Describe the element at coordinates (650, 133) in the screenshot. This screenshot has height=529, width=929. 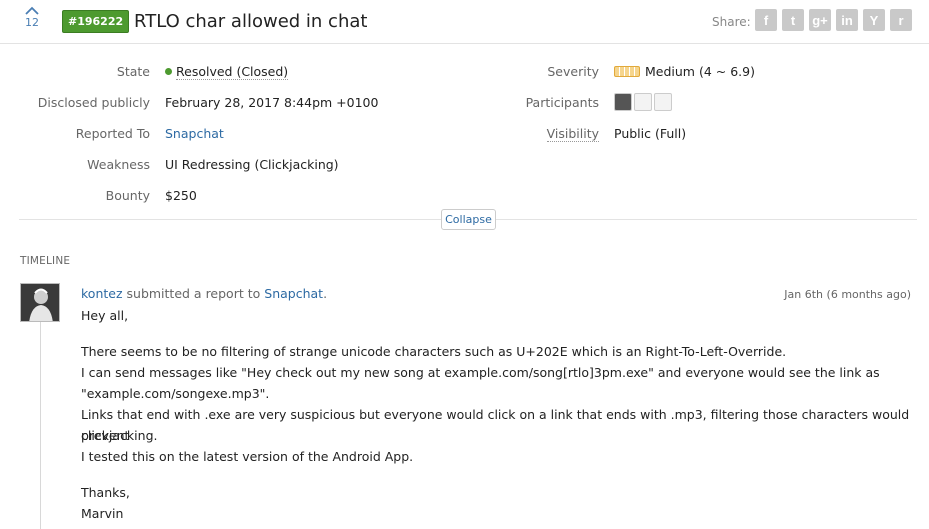
I see `visibility-value: Public (Full)` at that location.